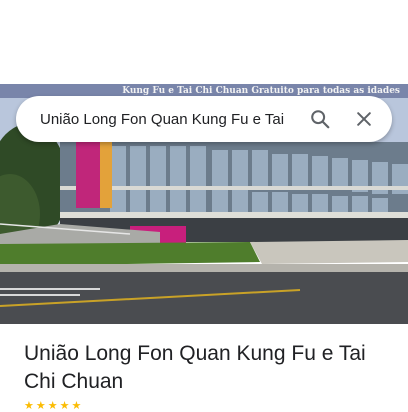  I want to click on close-icon, so click(364, 119).